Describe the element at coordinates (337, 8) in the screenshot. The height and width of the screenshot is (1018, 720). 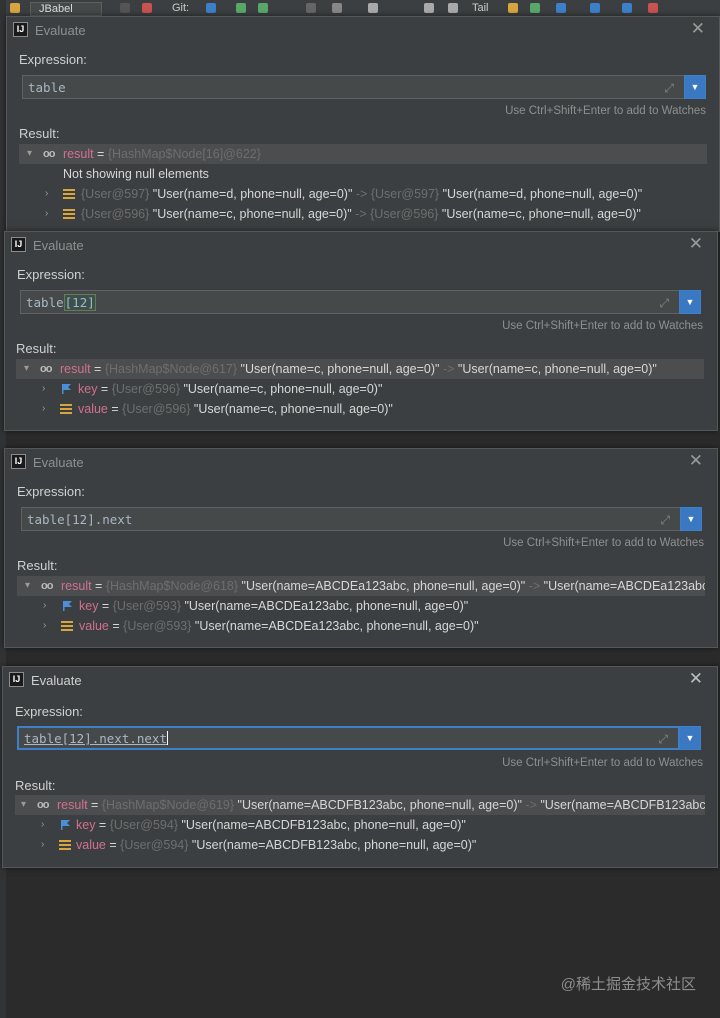
I see `revert-icon` at that location.